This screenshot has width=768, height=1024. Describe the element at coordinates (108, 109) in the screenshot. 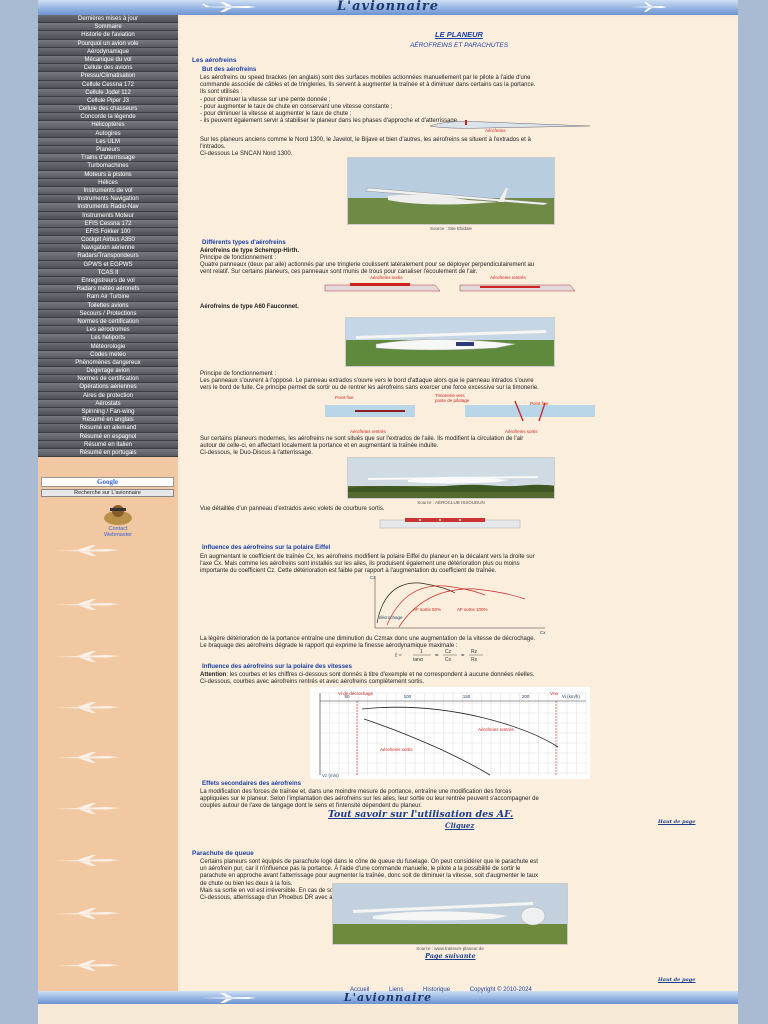

I see `sidebar-item: Cellule des chasseurs` at that location.